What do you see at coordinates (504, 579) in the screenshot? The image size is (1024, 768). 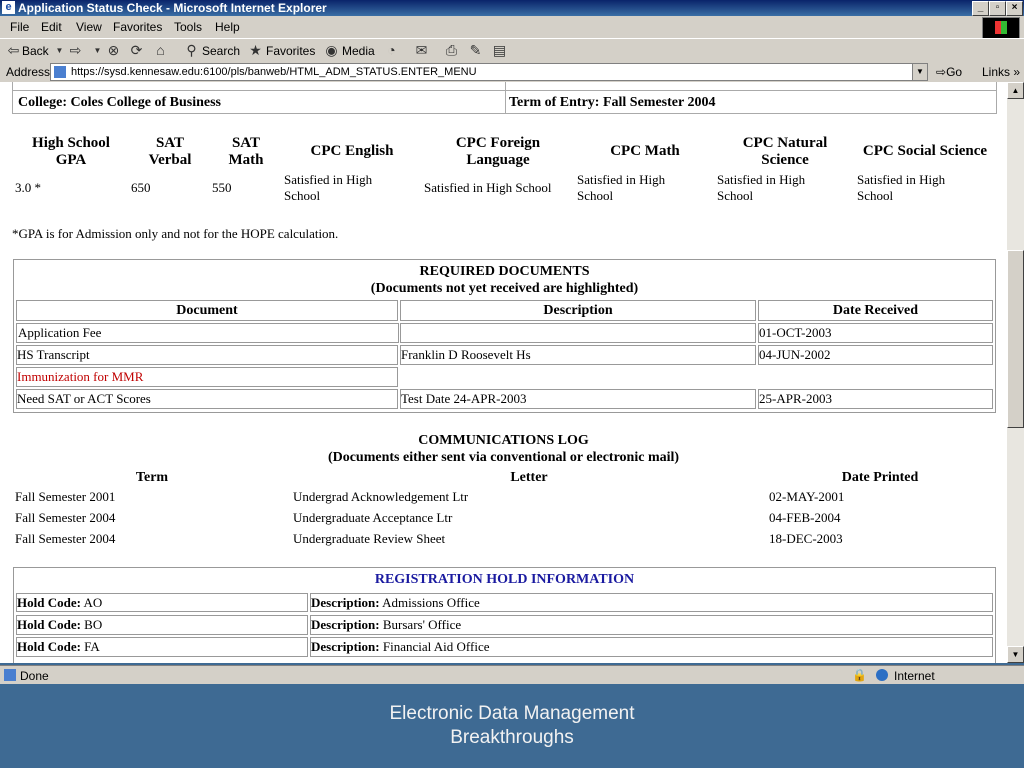 I see `hold-title: REGISTRATION HOLD INFORMATION` at bounding box center [504, 579].